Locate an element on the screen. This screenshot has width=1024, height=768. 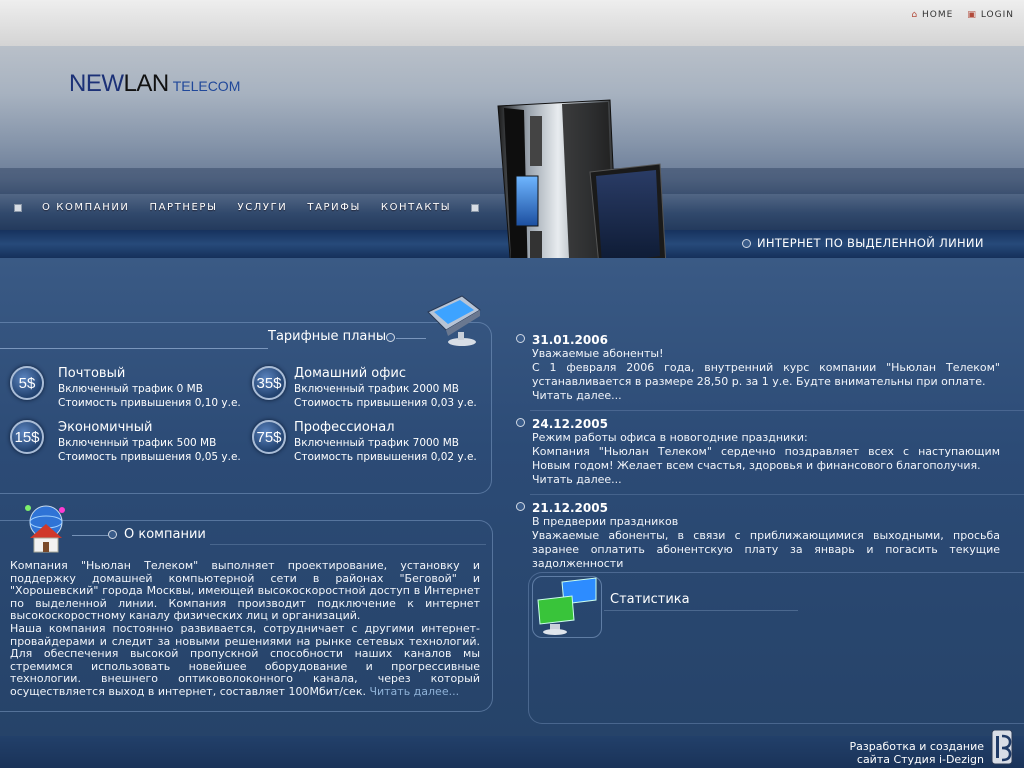
tariff-price-badge: 75$ is located at coordinates (269, 437).